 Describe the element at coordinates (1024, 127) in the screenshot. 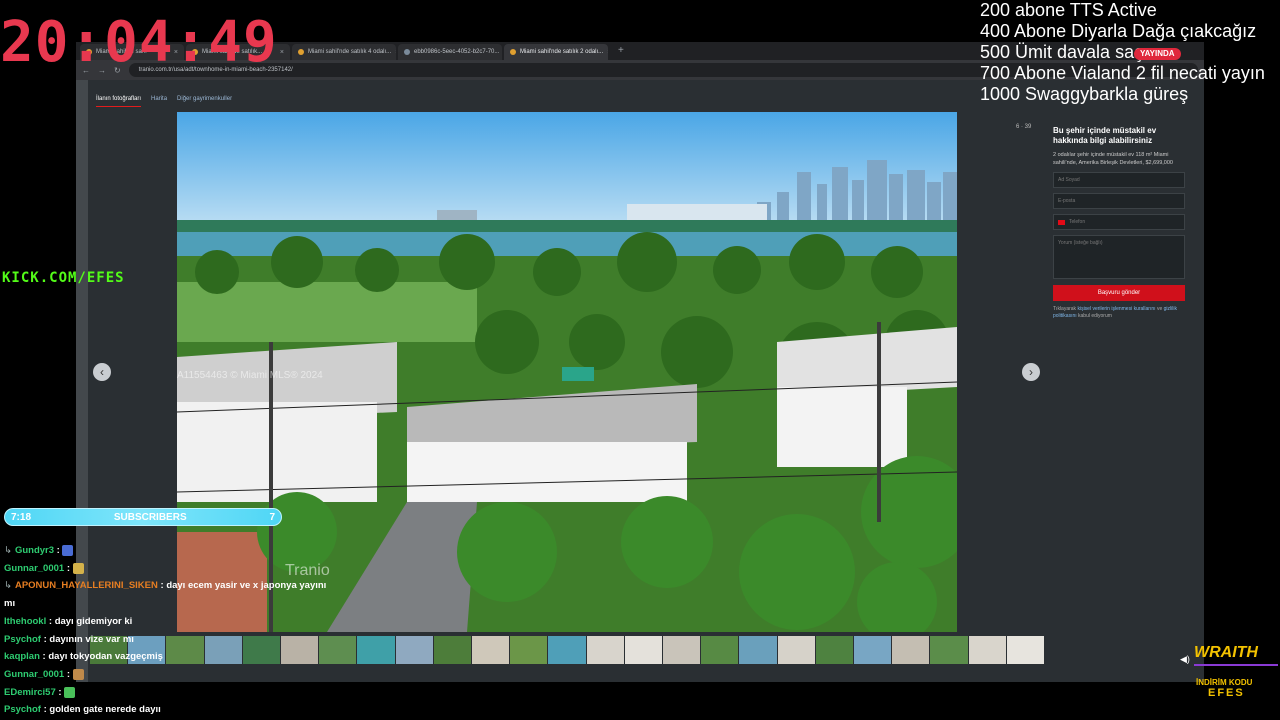

I see `photo-counter: 6 · 39` at that location.